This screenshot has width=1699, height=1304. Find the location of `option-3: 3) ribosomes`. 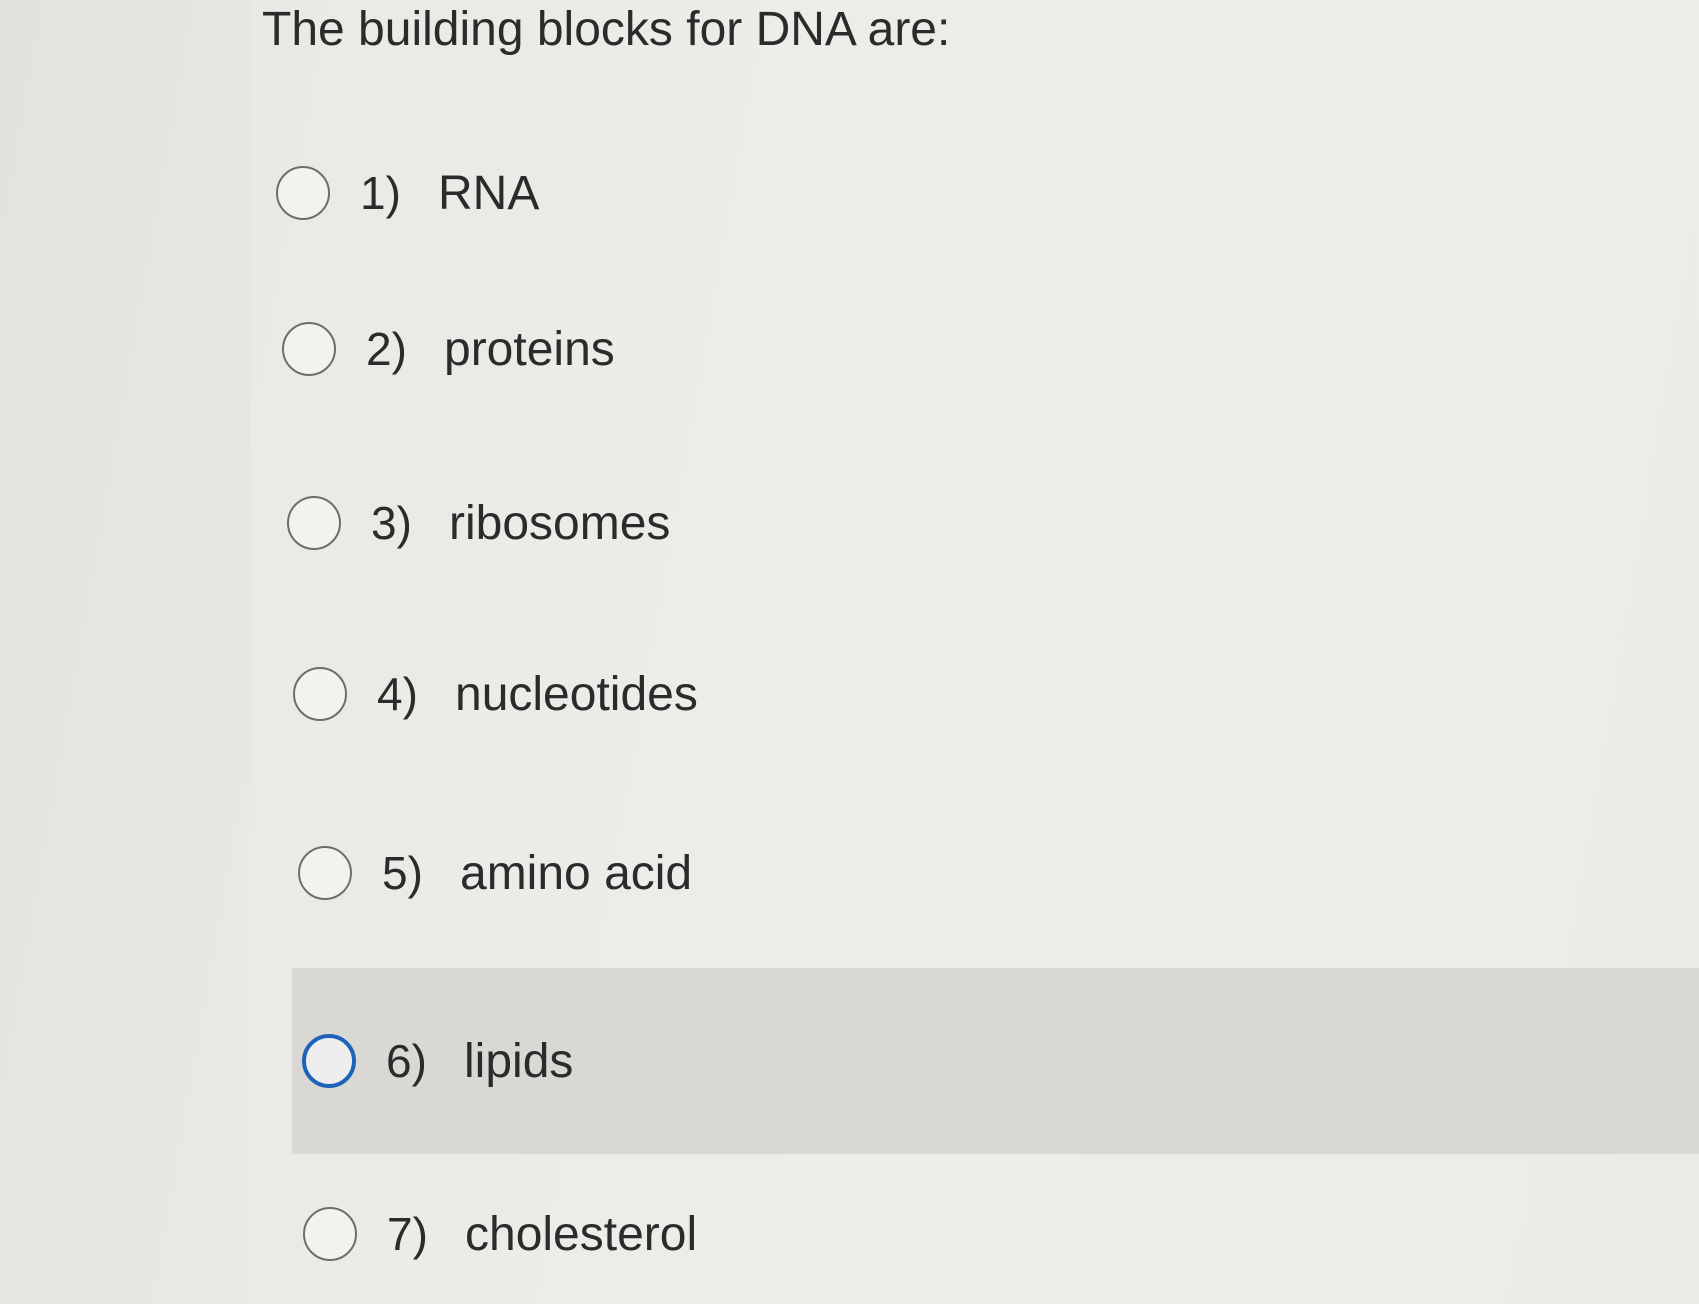

option-3: 3) ribosomes is located at coordinates (937, 523).